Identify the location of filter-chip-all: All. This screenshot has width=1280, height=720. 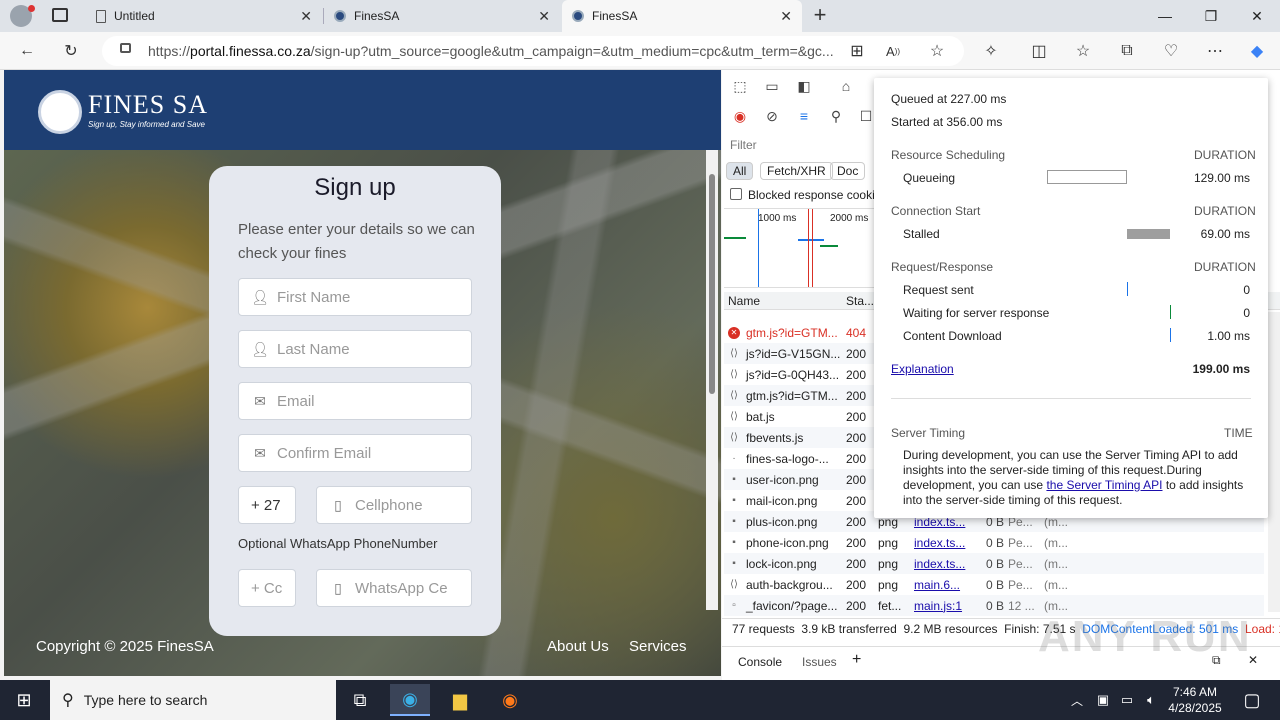
(740, 171).